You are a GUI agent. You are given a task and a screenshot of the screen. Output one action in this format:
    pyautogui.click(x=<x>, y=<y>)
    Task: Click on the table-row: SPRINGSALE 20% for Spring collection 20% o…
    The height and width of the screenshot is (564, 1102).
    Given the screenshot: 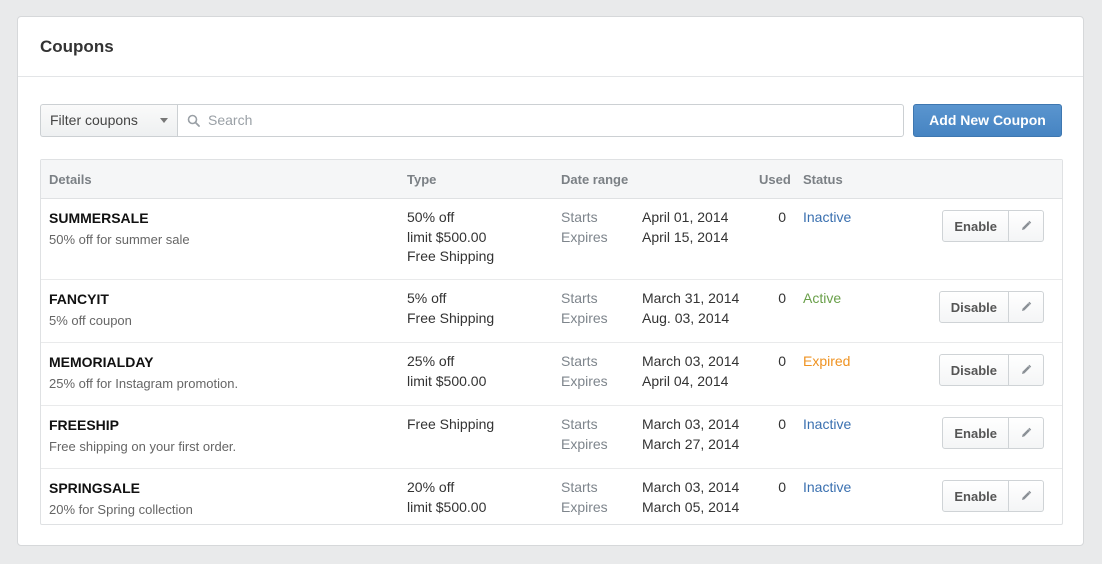 What is the action you would take?
    pyautogui.click(x=551, y=499)
    